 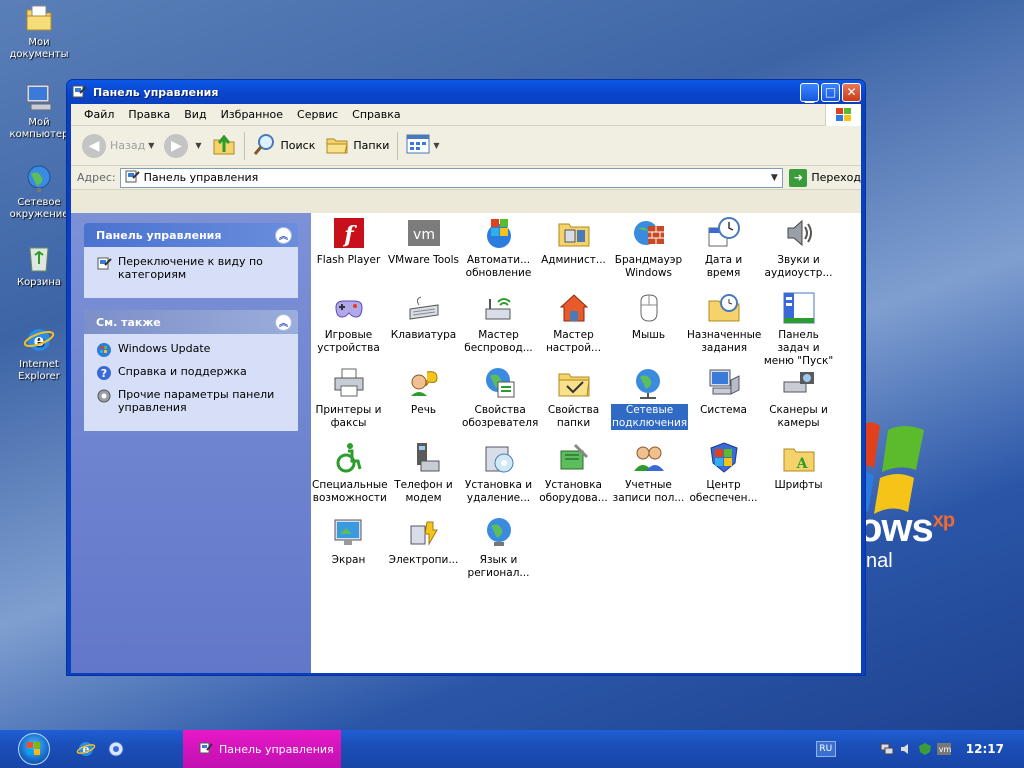 I want to click on toolbar: ◀ Назад ▼ ▶ ▼ Поиск Папки ▼, so click(x=466, y=146).